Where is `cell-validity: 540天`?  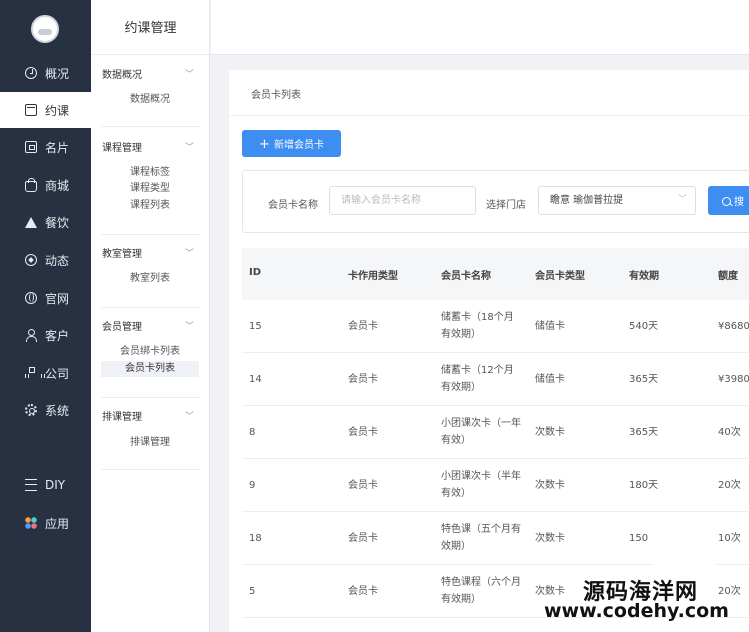
cell-validity: 540天 is located at coordinates (644, 326).